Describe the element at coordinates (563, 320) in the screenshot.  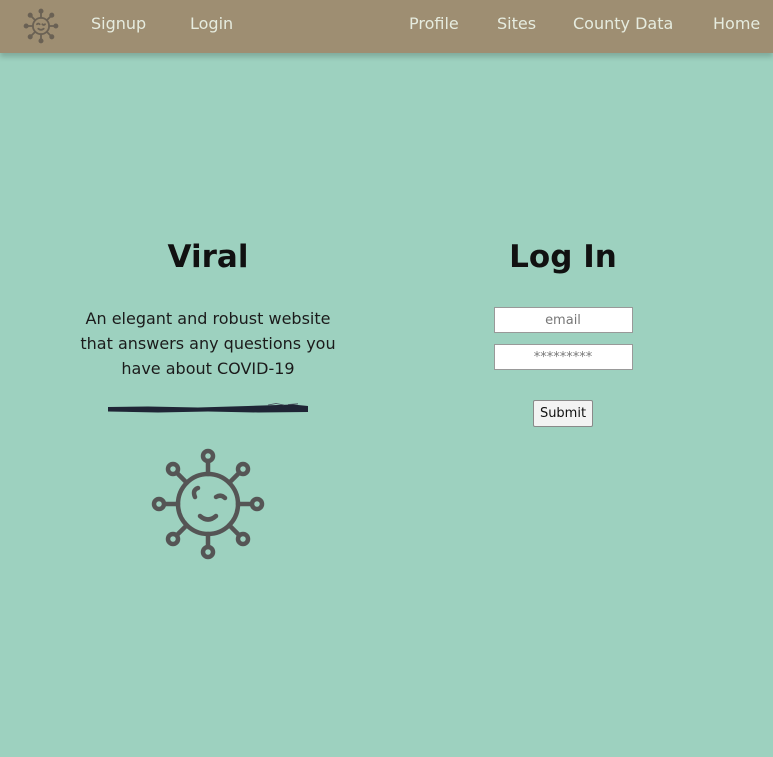
I see `email-field` at that location.